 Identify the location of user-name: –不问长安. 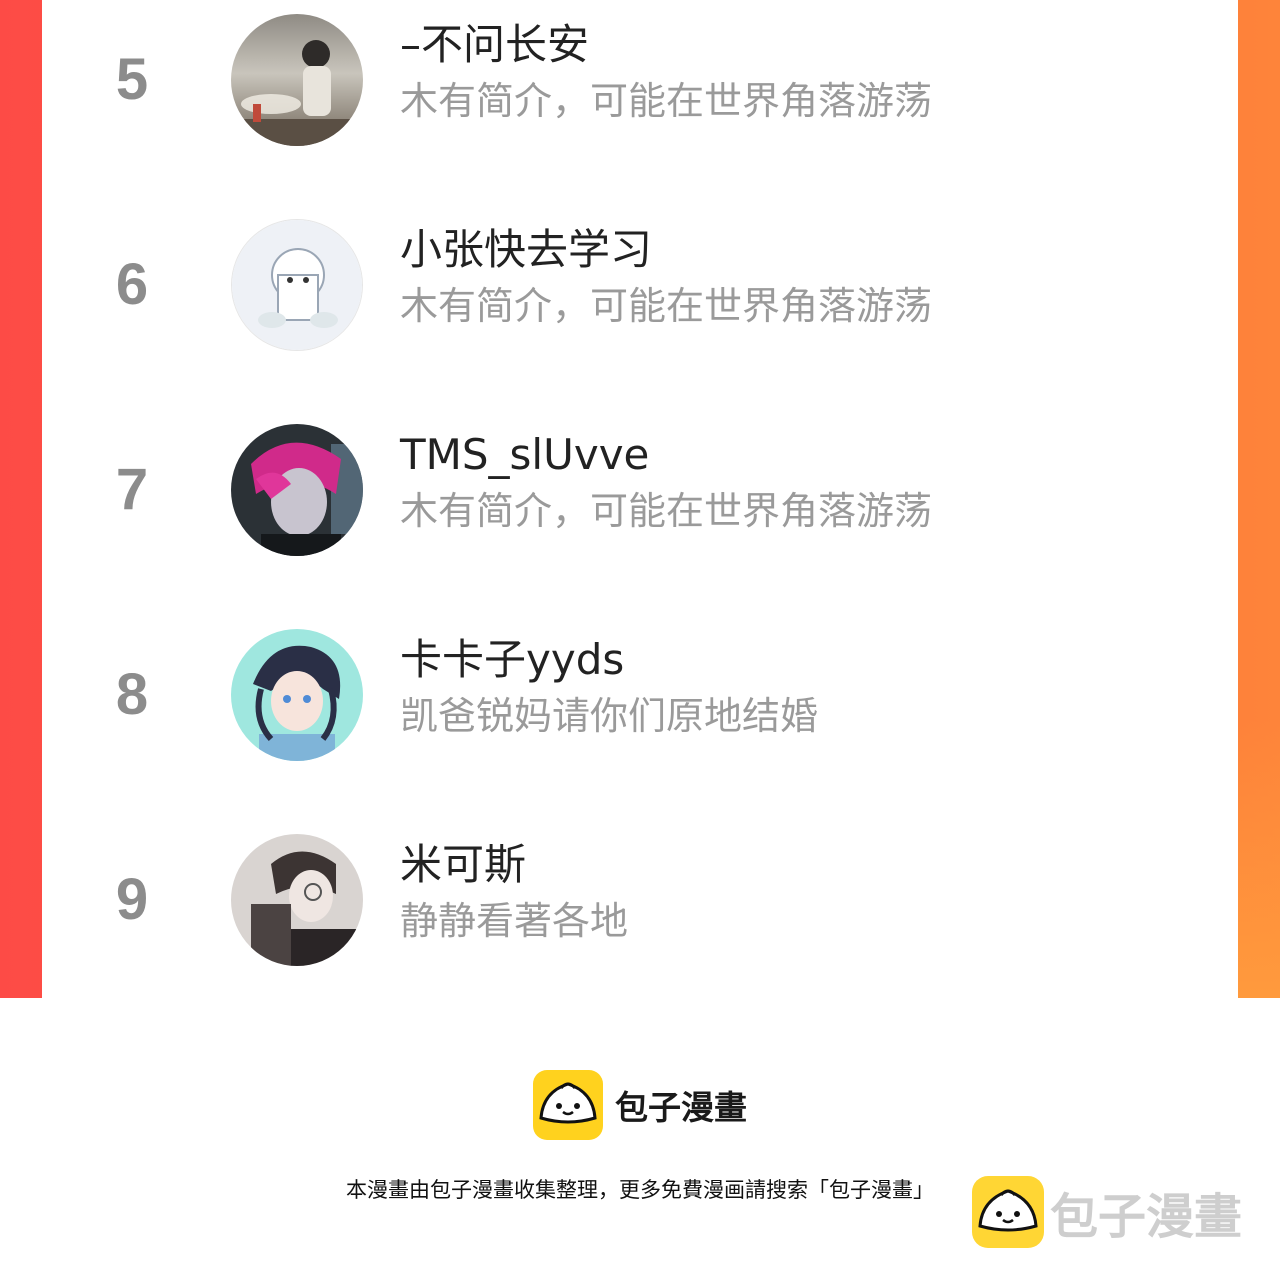
(494, 45).